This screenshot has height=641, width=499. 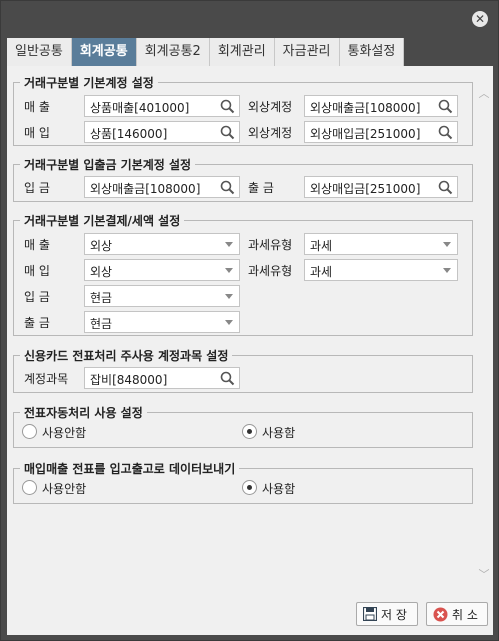 What do you see at coordinates (394, 614) in the screenshot?
I see `save-label: 저 장` at bounding box center [394, 614].